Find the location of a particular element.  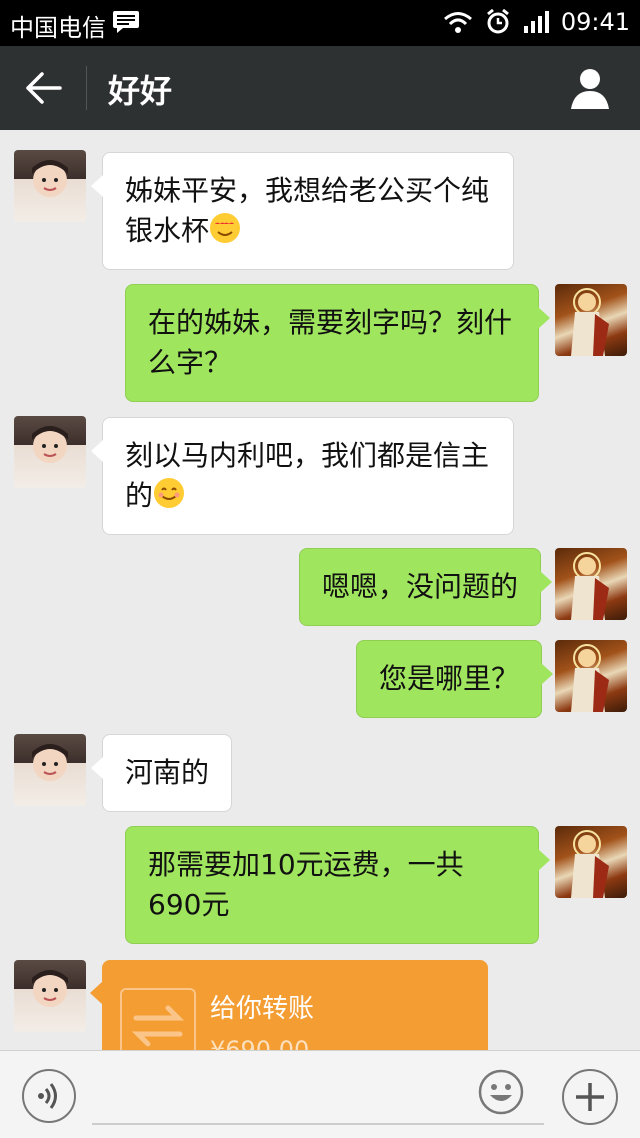

voice-icon is located at coordinates (49, 1096).